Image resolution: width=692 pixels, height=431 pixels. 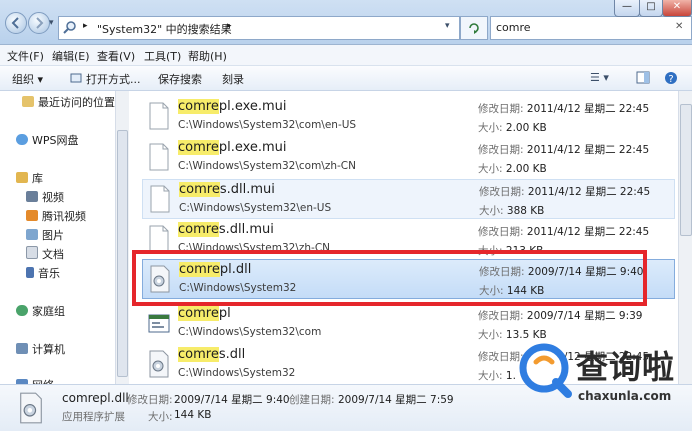 What do you see at coordinates (29, 178) in the screenshot?
I see `nav-libraries: 库` at bounding box center [29, 178].